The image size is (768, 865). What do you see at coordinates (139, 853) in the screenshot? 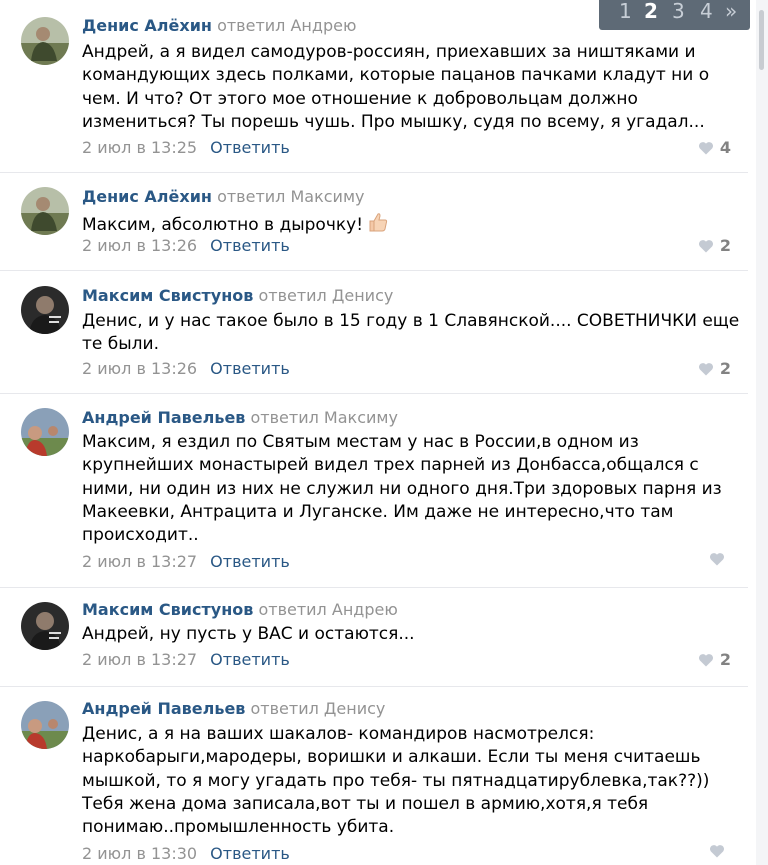
I see `comment-date: 2 июл в 13:30` at bounding box center [139, 853].